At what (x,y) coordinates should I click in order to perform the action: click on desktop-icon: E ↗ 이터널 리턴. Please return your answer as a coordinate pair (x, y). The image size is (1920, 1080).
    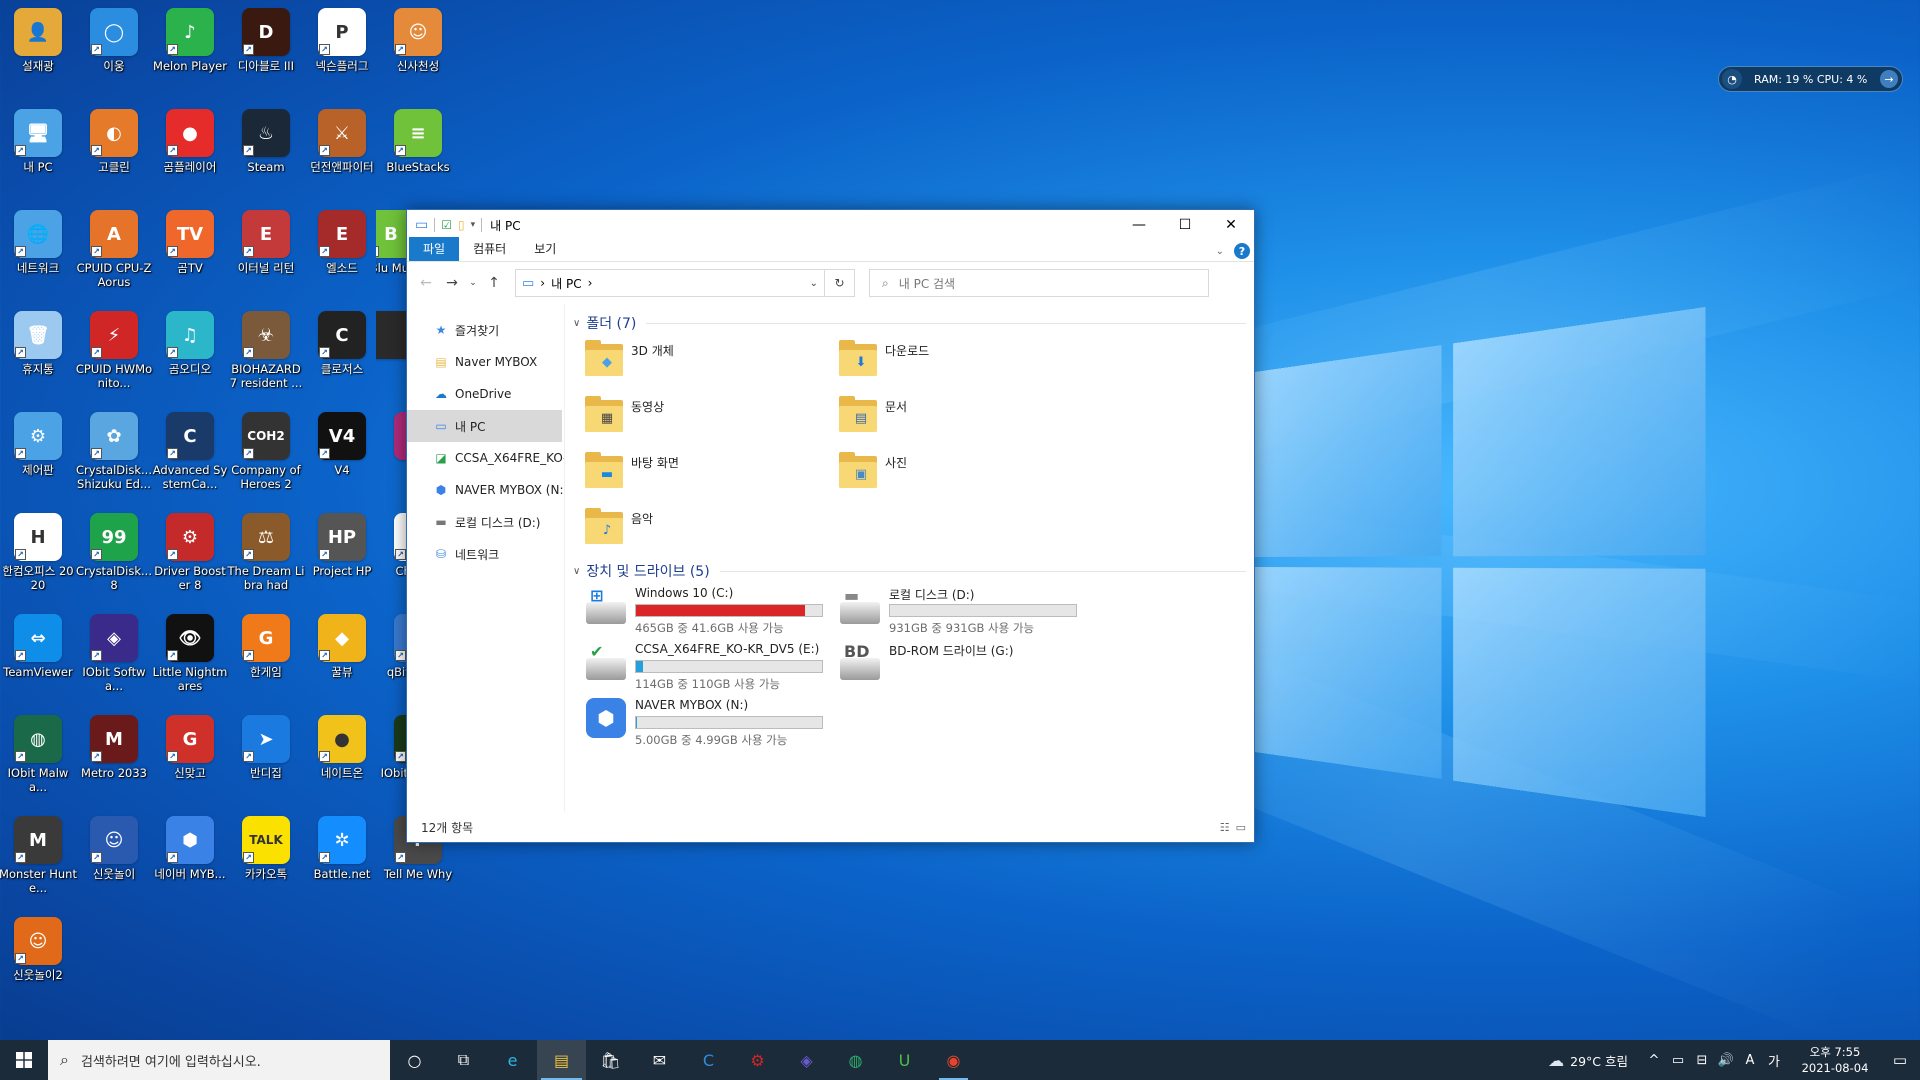
    Looking at the image, I should click on (266, 250).